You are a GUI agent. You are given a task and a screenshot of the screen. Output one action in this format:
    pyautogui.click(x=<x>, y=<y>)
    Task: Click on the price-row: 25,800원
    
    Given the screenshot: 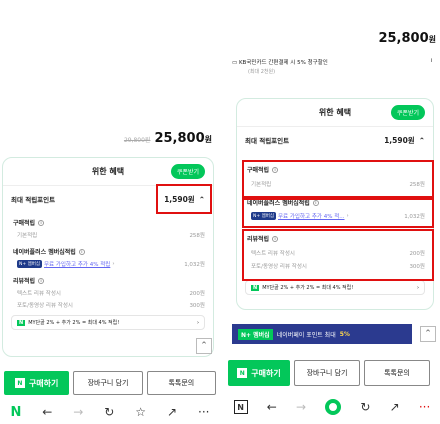 What is the action you would take?
    pyautogui.click(x=407, y=38)
    